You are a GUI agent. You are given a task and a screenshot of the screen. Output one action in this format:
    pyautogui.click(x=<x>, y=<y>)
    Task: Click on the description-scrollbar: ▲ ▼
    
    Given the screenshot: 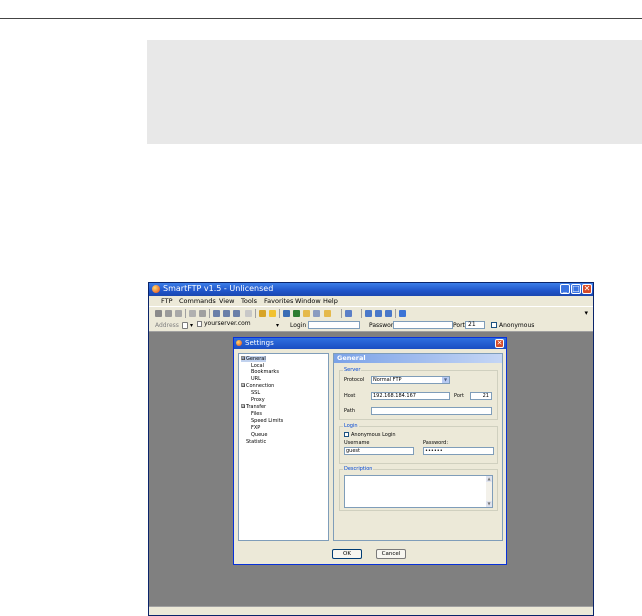 What is the action you would take?
    pyautogui.click(x=489, y=491)
    